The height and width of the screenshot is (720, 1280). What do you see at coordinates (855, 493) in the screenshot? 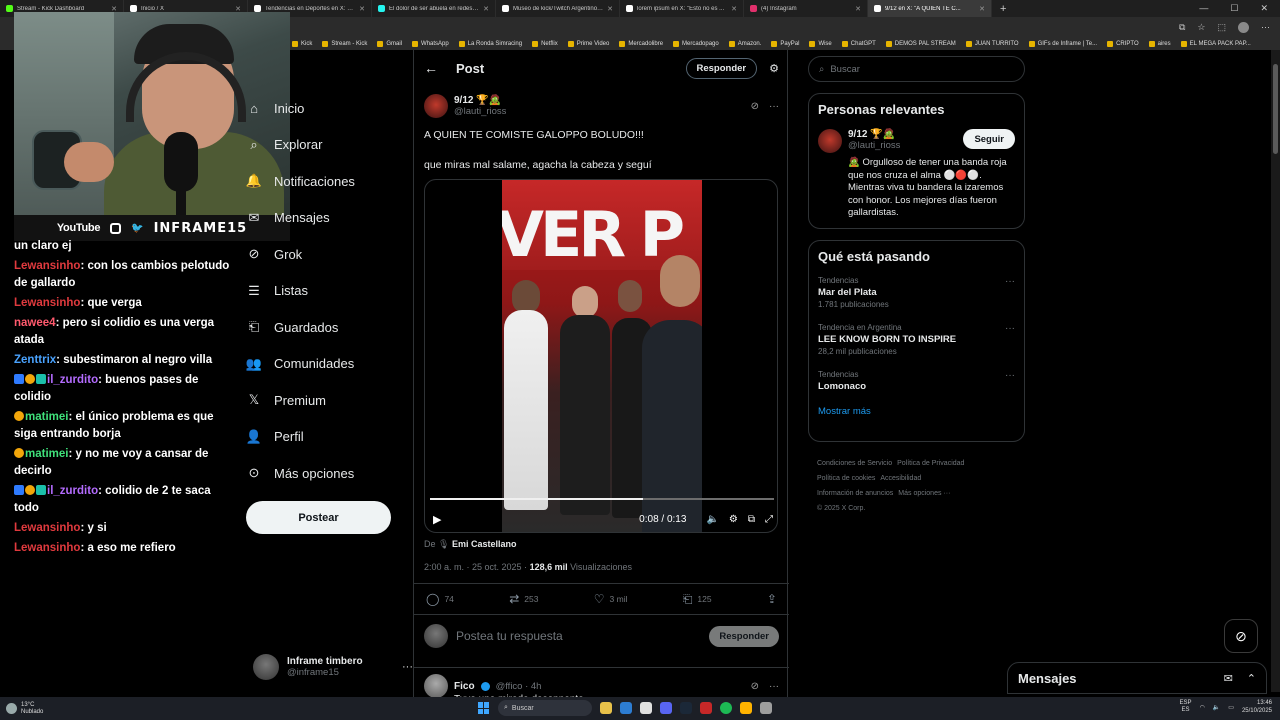
I see `footer-link: Información de anuncios` at bounding box center [855, 493].